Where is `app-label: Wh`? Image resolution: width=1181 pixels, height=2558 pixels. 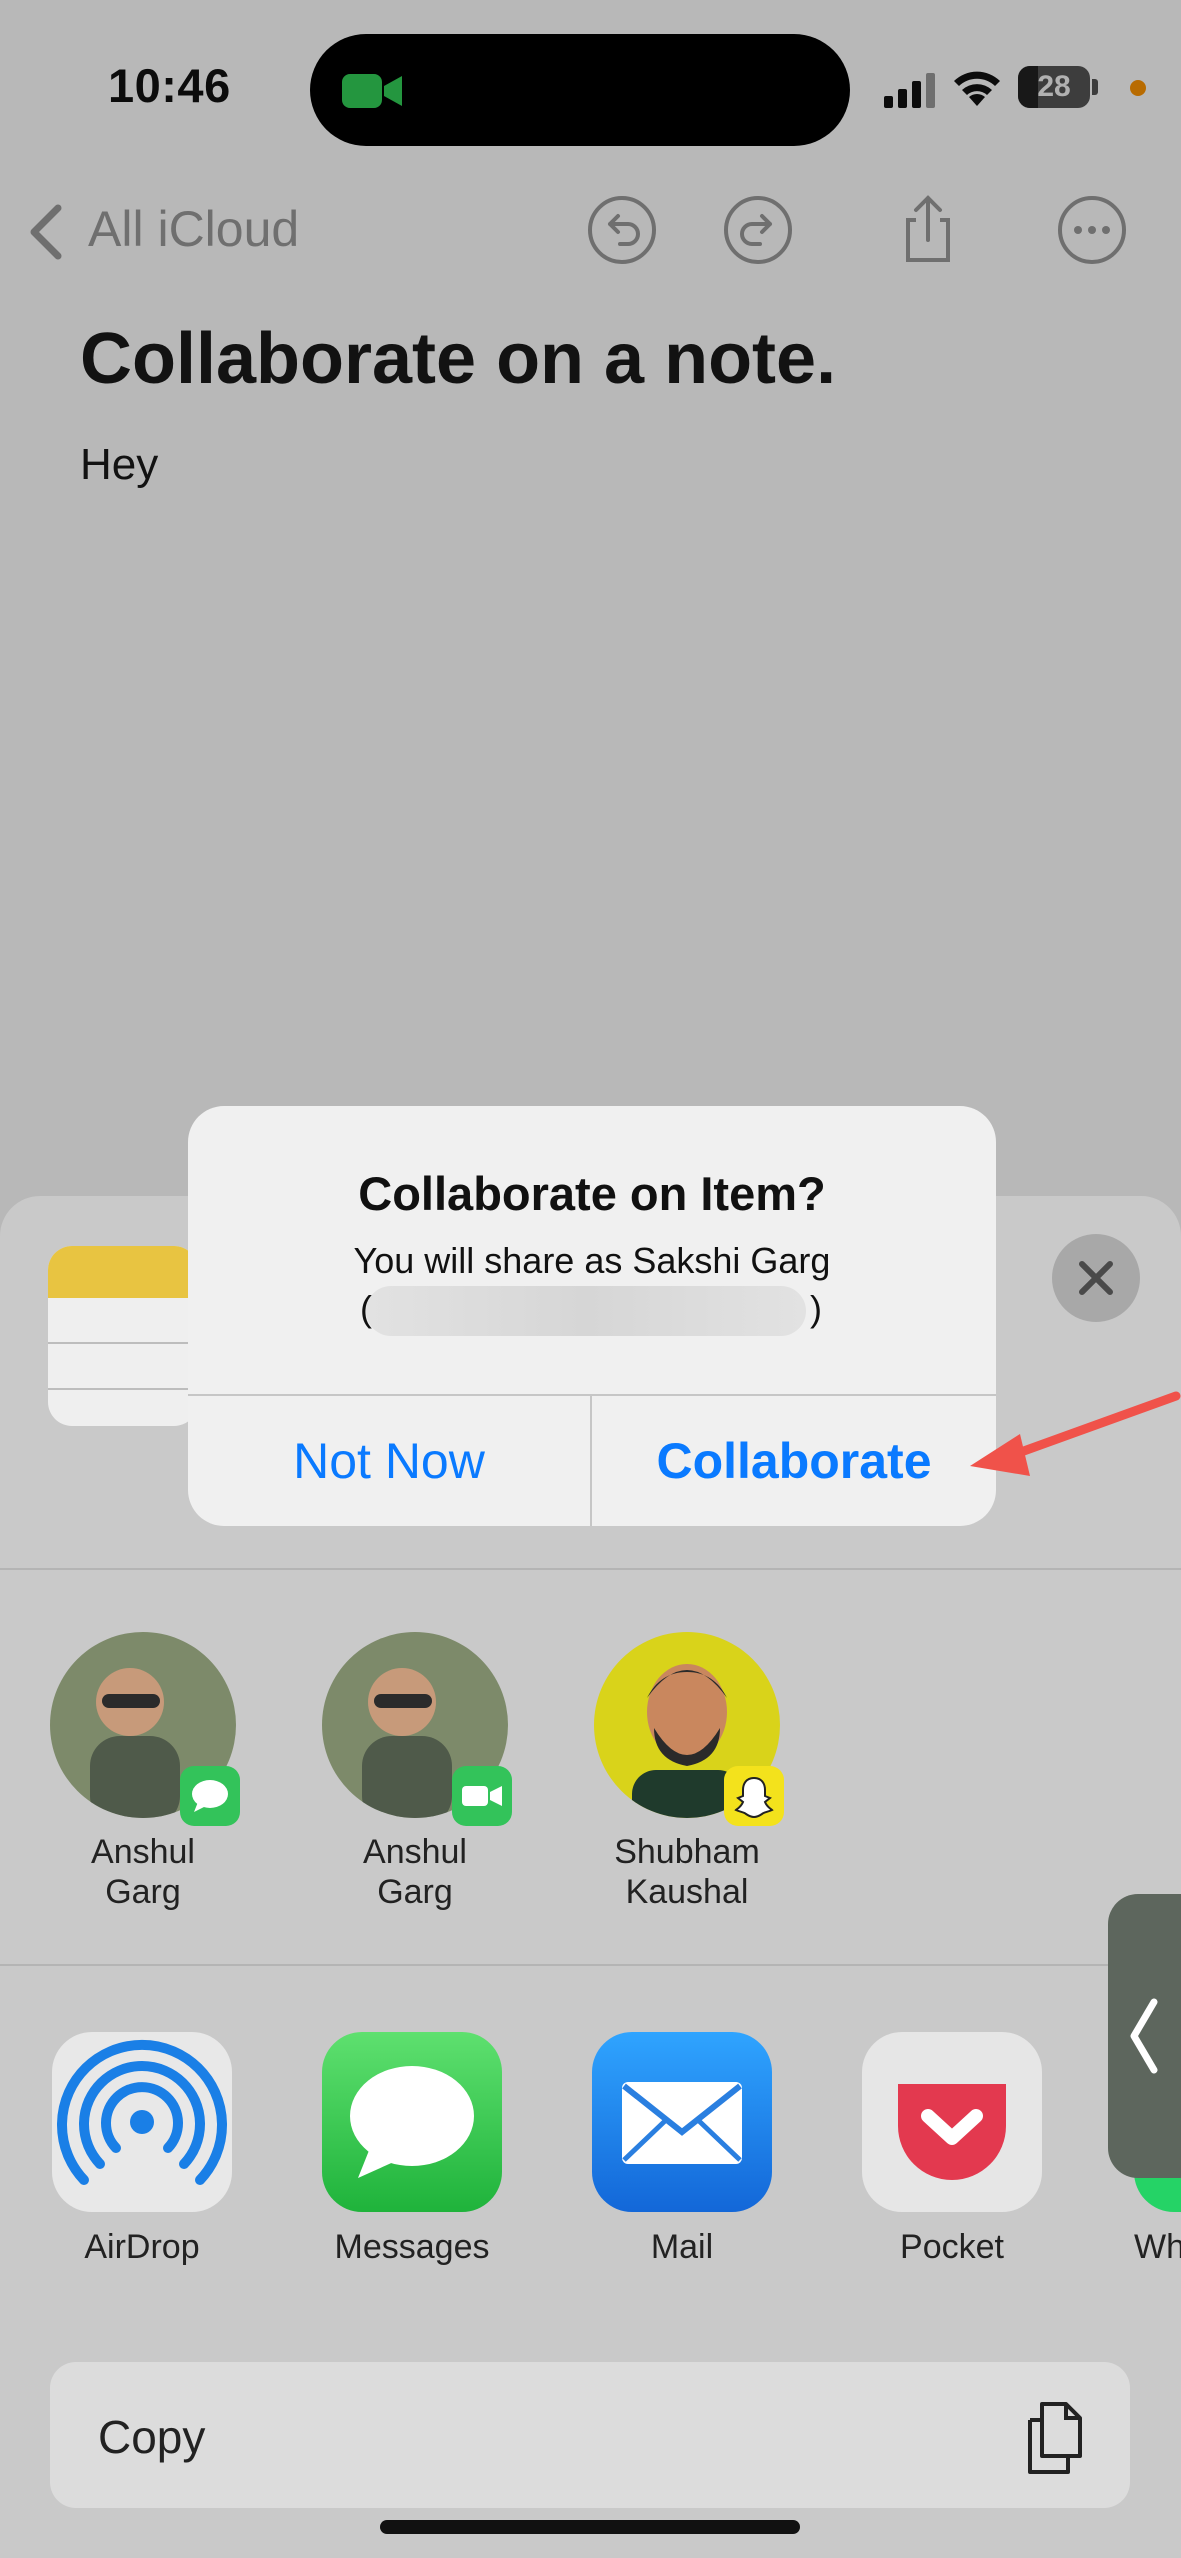
app-label: Wh is located at coordinates (1157, 2247).